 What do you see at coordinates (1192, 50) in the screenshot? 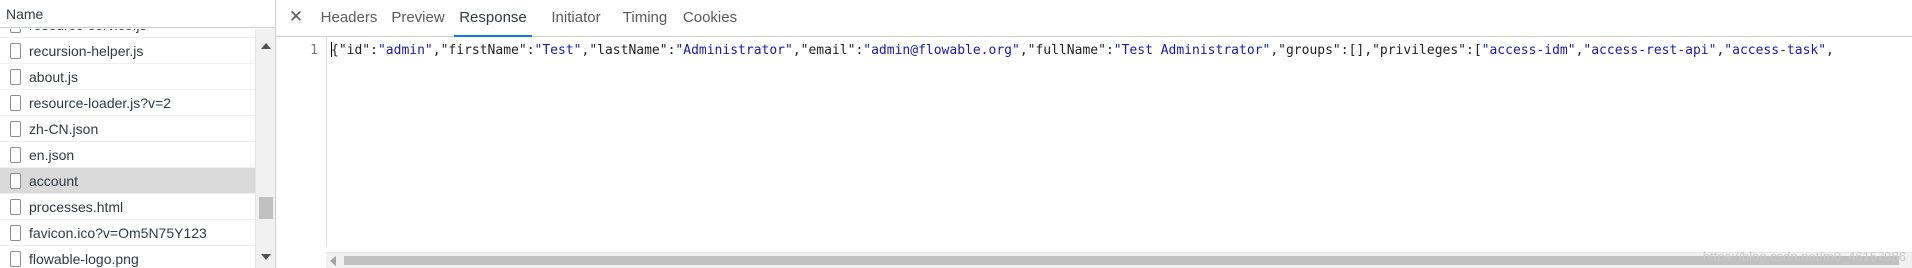
I see `json-string-value: "Test Administrator"` at bounding box center [1192, 50].